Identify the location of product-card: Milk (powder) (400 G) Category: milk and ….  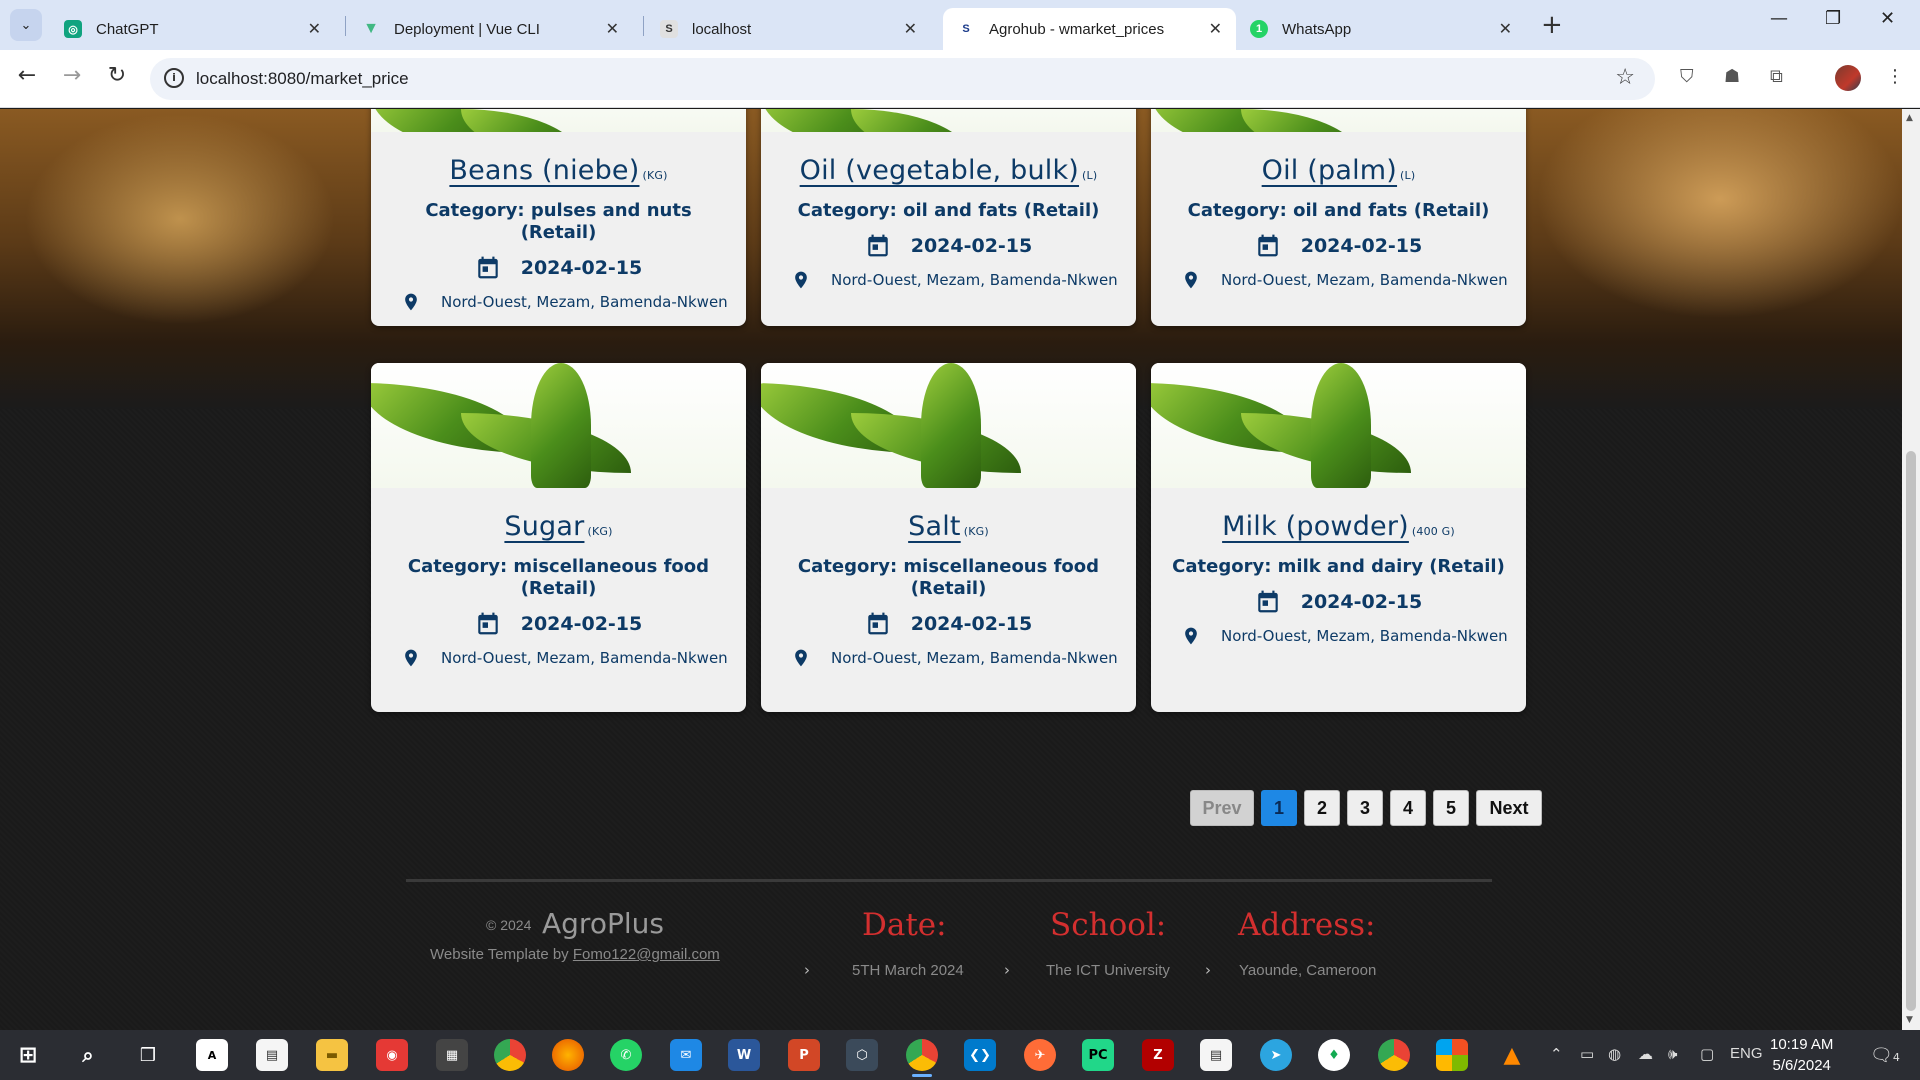
(1338, 537).